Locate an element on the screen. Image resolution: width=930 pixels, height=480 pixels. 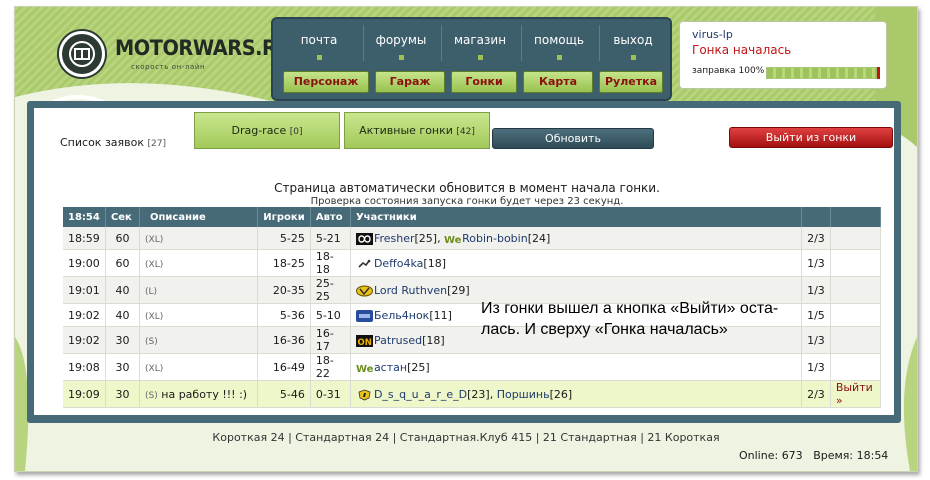
participant-name: Patrused is located at coordinates (398, 340).